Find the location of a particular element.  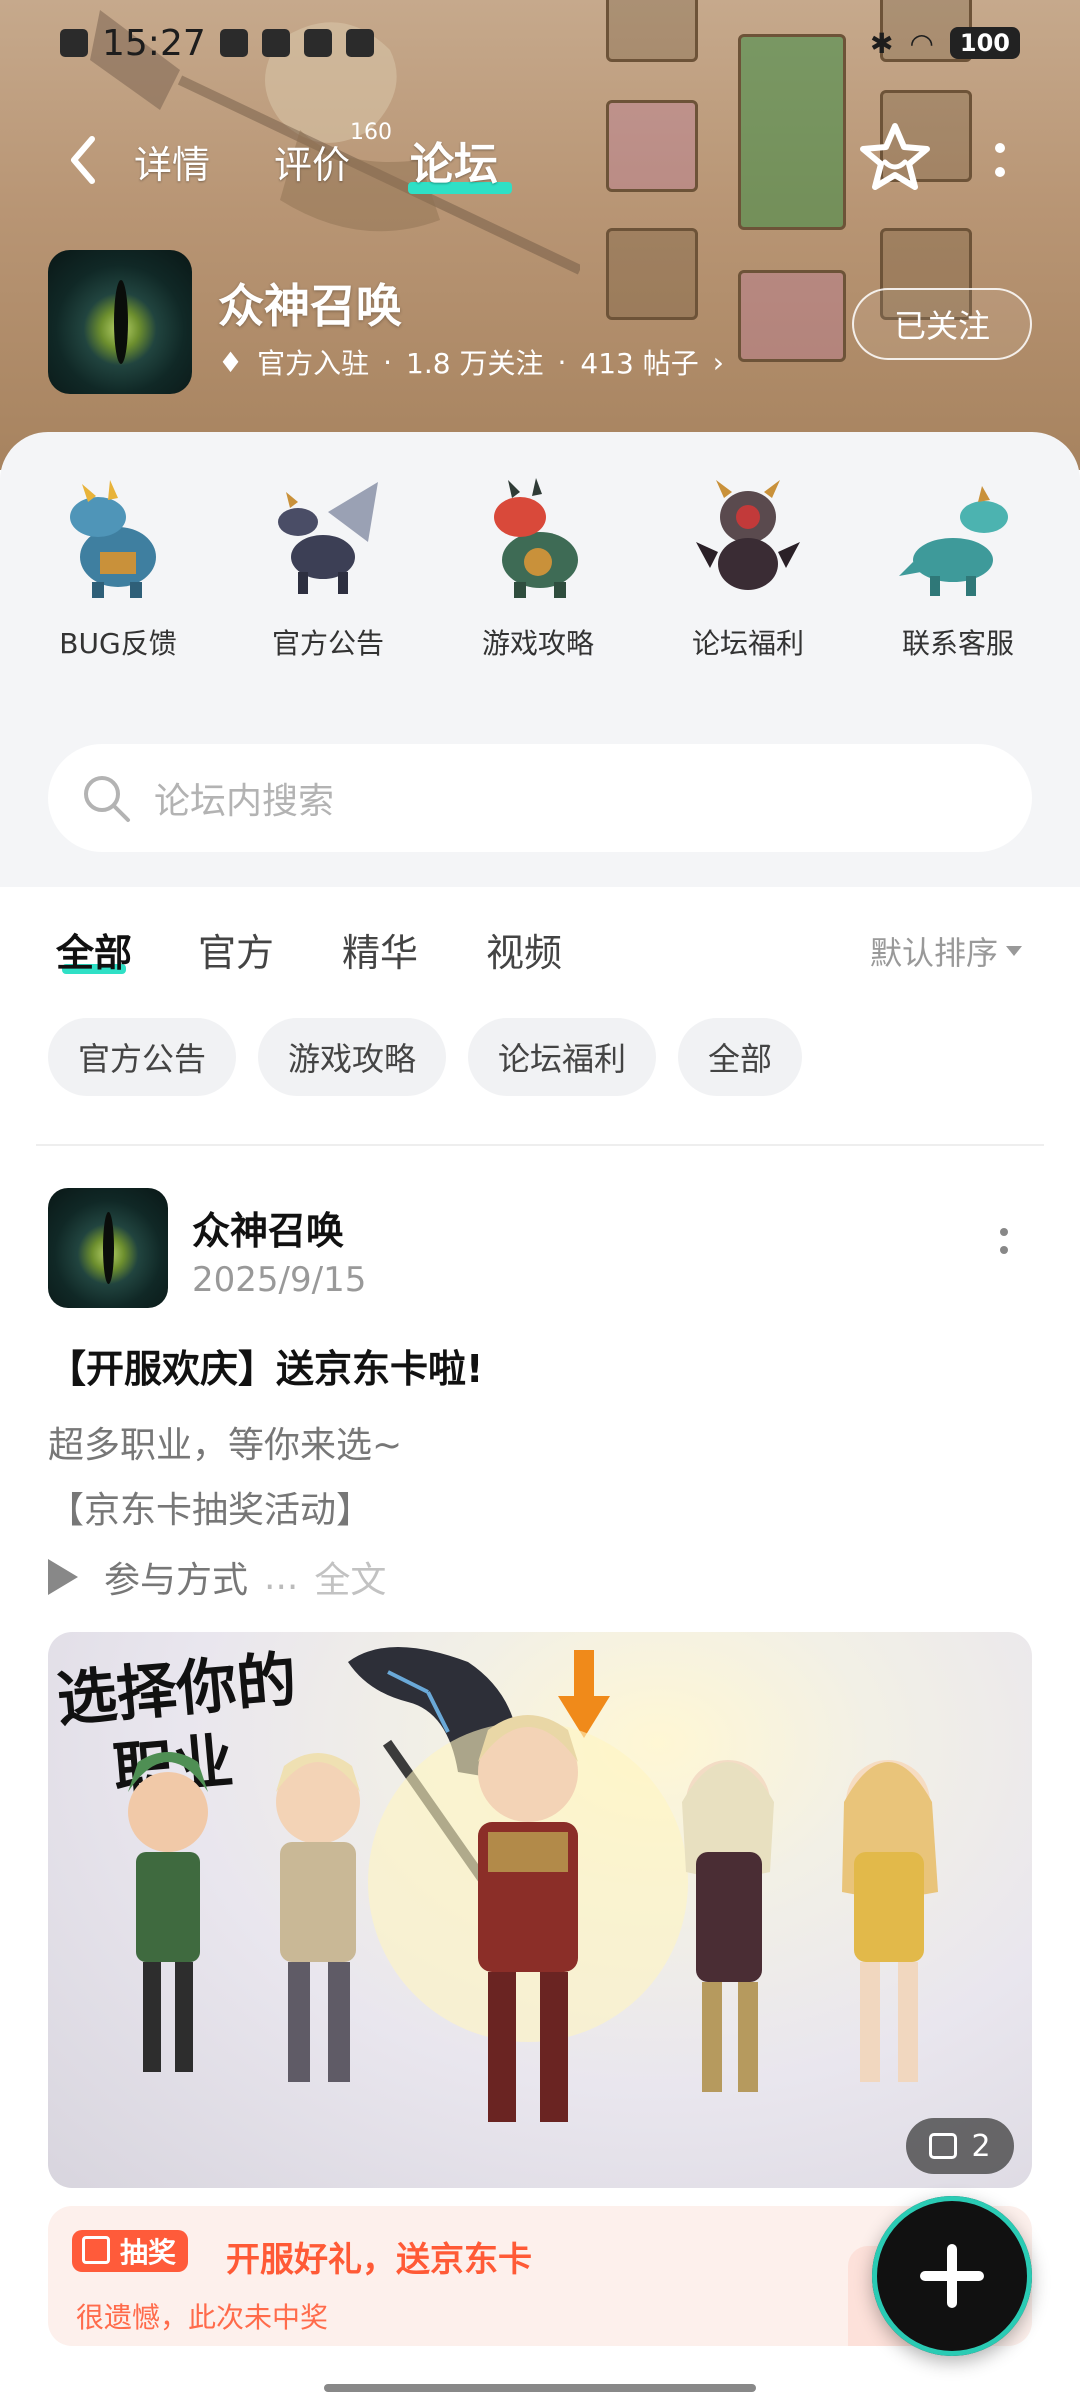

chip-announcements: 官方公告 is located at coordinates (142, 1057).